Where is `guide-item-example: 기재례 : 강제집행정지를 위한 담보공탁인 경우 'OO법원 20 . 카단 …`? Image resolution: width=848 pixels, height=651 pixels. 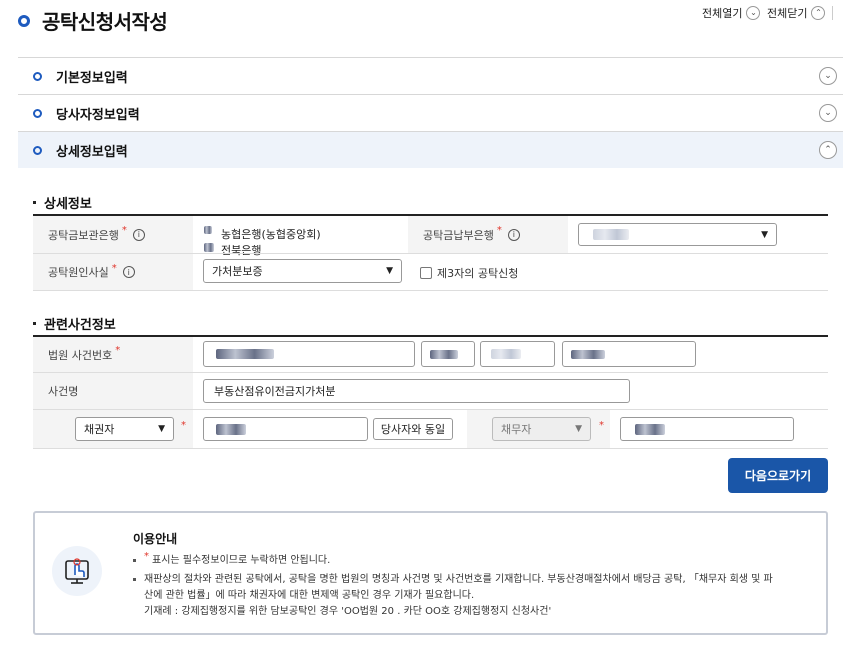 guide-item-example: 기재례 : 강제집행정지를 위한 담보공탁인 경우 'OO법원 20 . 카단 … is located at coordinates (347, 612).